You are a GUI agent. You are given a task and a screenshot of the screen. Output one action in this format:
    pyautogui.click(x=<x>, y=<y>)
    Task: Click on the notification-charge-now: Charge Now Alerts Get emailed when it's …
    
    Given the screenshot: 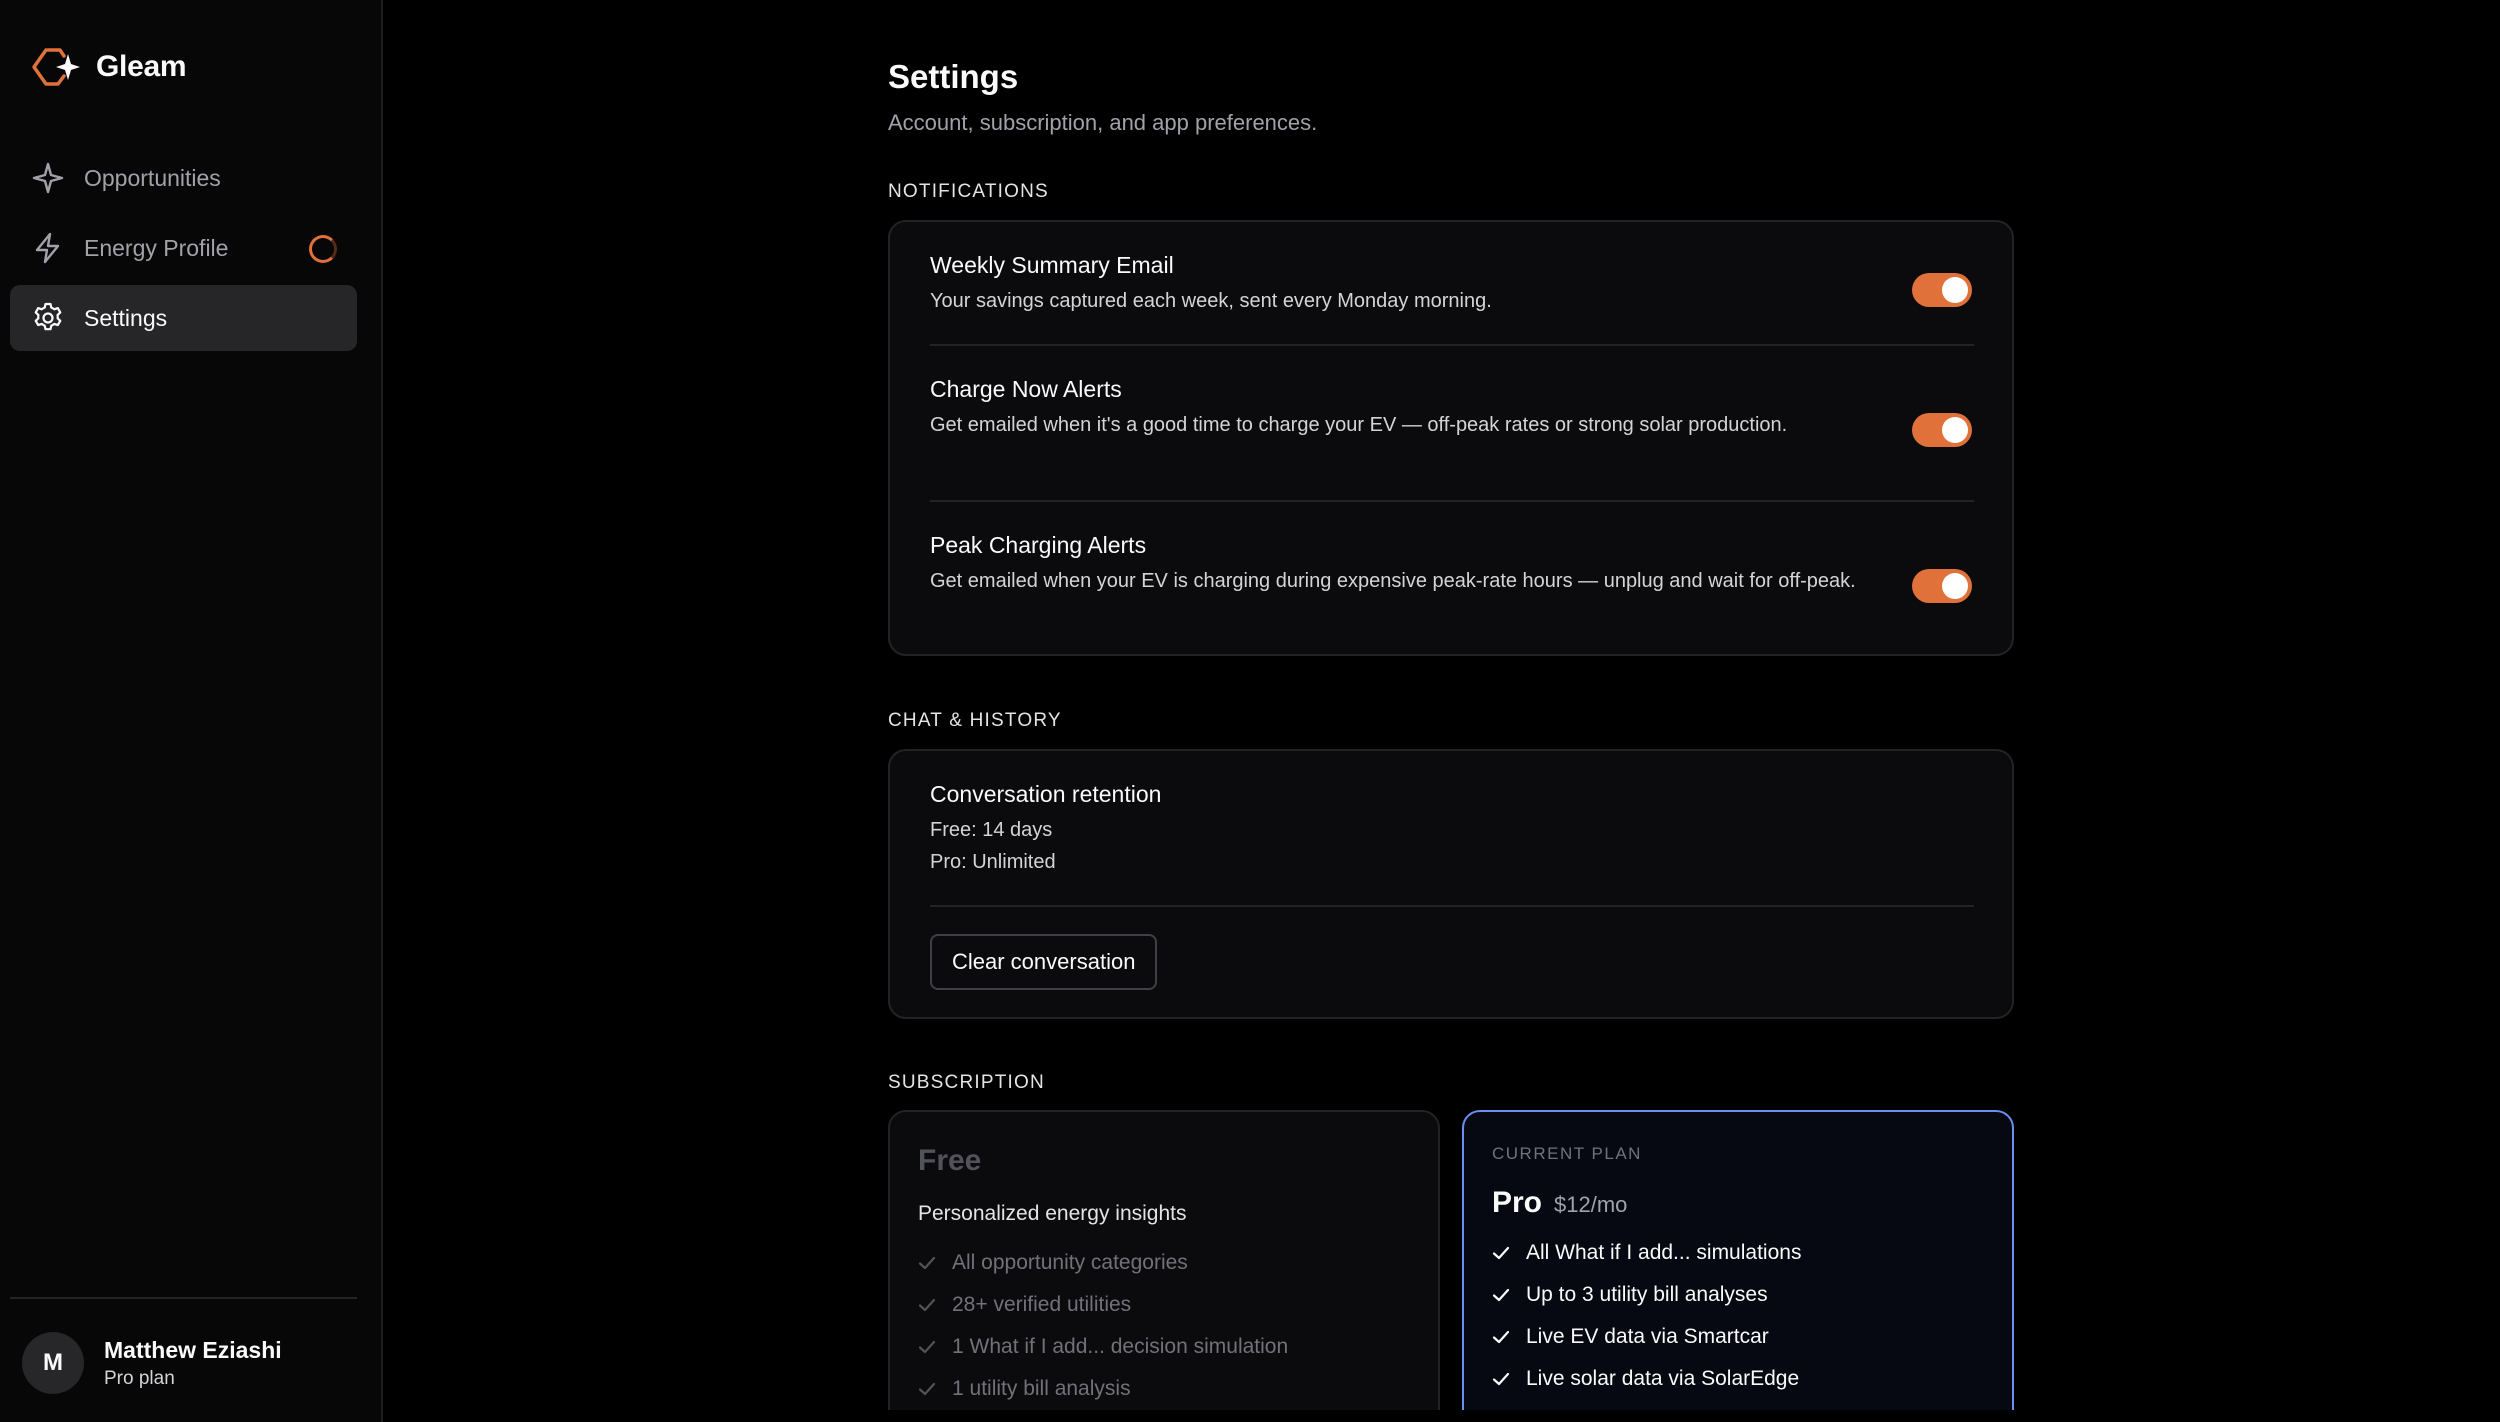 What is the action you would take?
    pyautogui.click(x=1452, y=408)
    